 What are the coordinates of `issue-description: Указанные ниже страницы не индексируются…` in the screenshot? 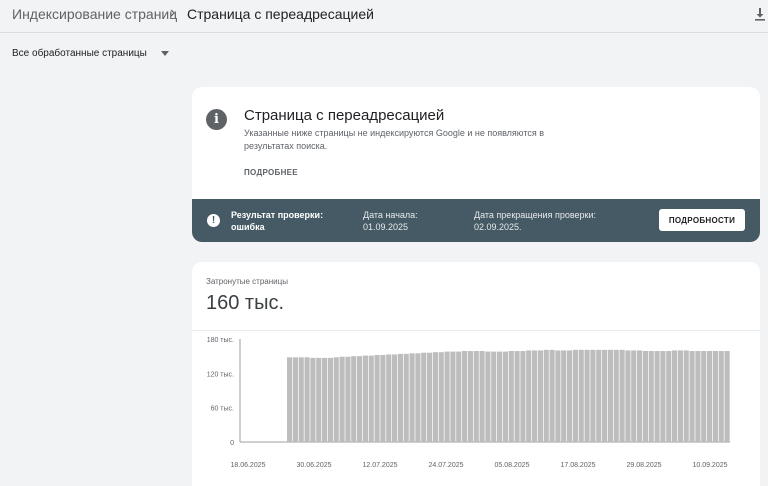 It's located at (394, 139).